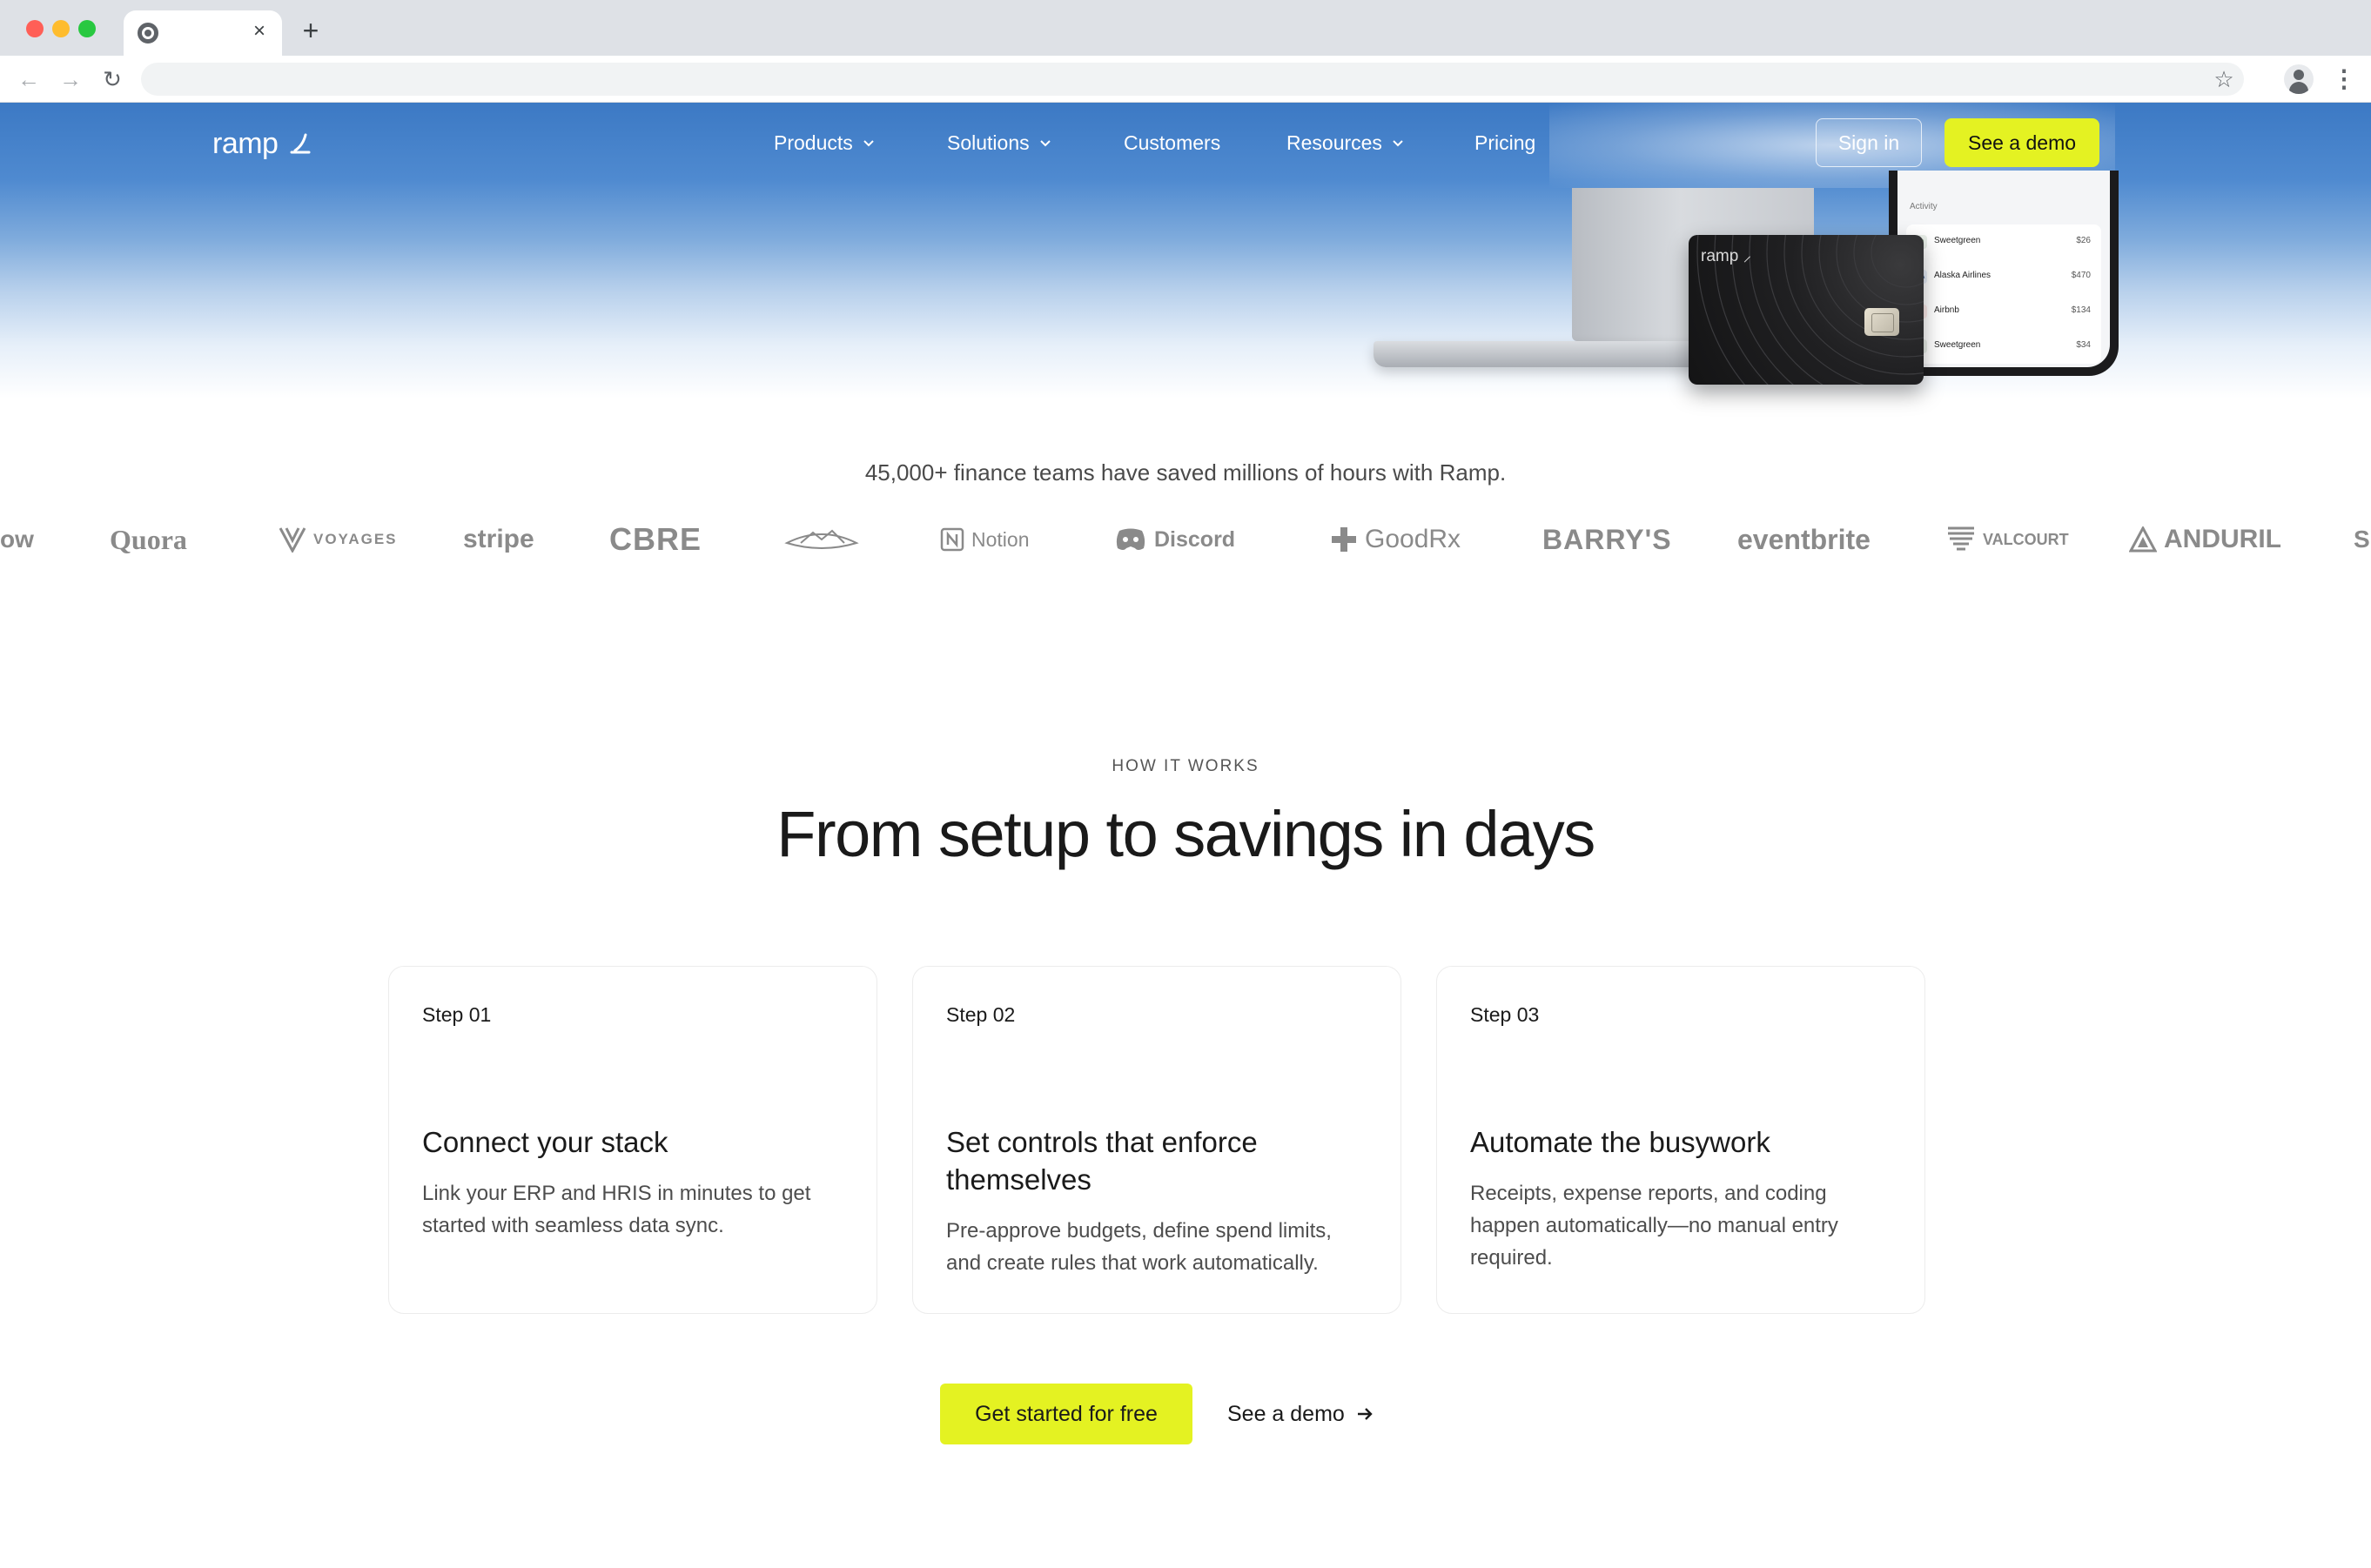 This screenshot has width=2371, height=1568. What do you see at coordinates (35, 28) in the screenshot?
I see `close-window-button` at bounding box center [35, 28].